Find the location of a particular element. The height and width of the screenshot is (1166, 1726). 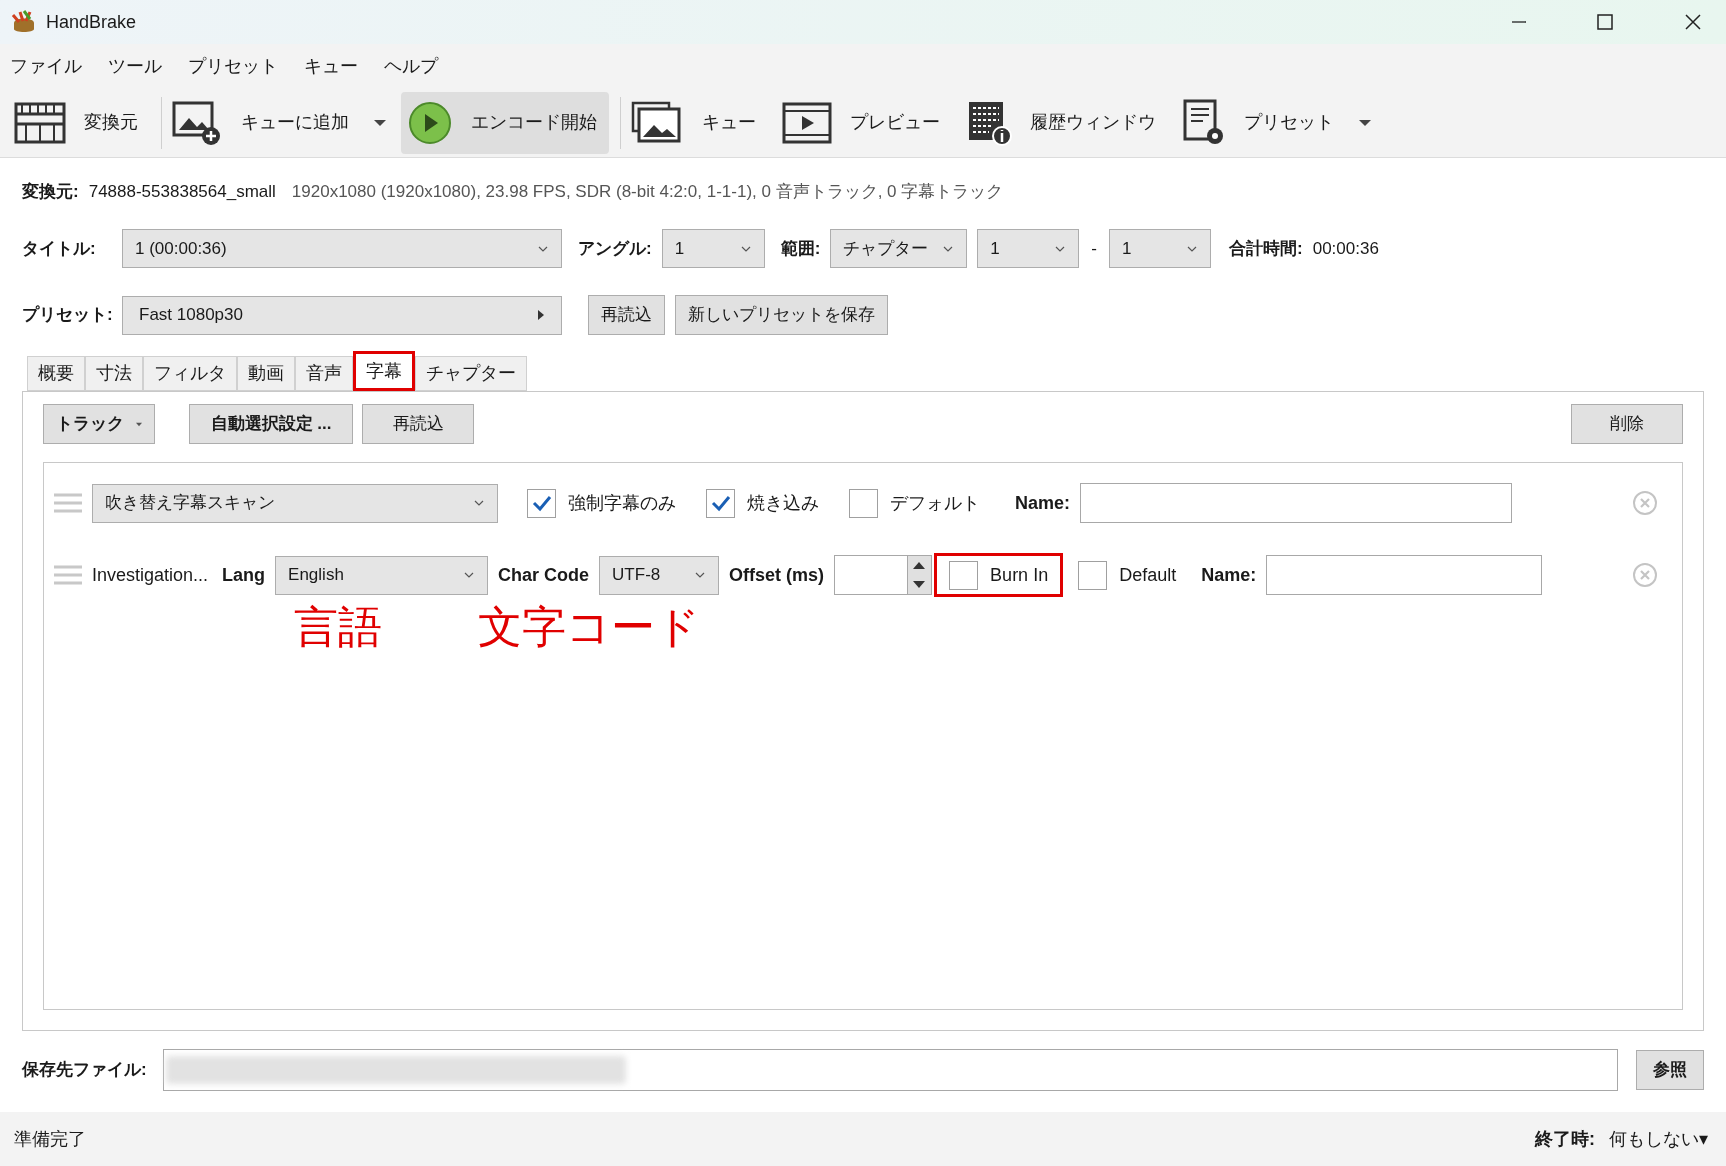

track-button: トラック is located at coordinates (99, 424).